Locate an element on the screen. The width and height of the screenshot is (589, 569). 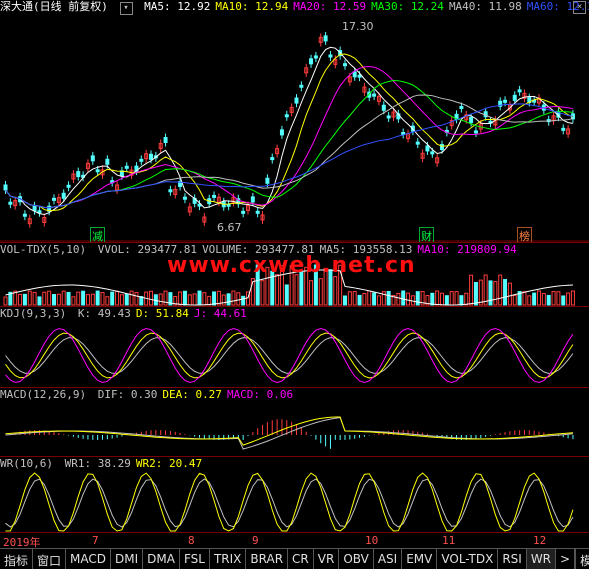
tab-fsl: FSL is located at coordinates (195, 559).